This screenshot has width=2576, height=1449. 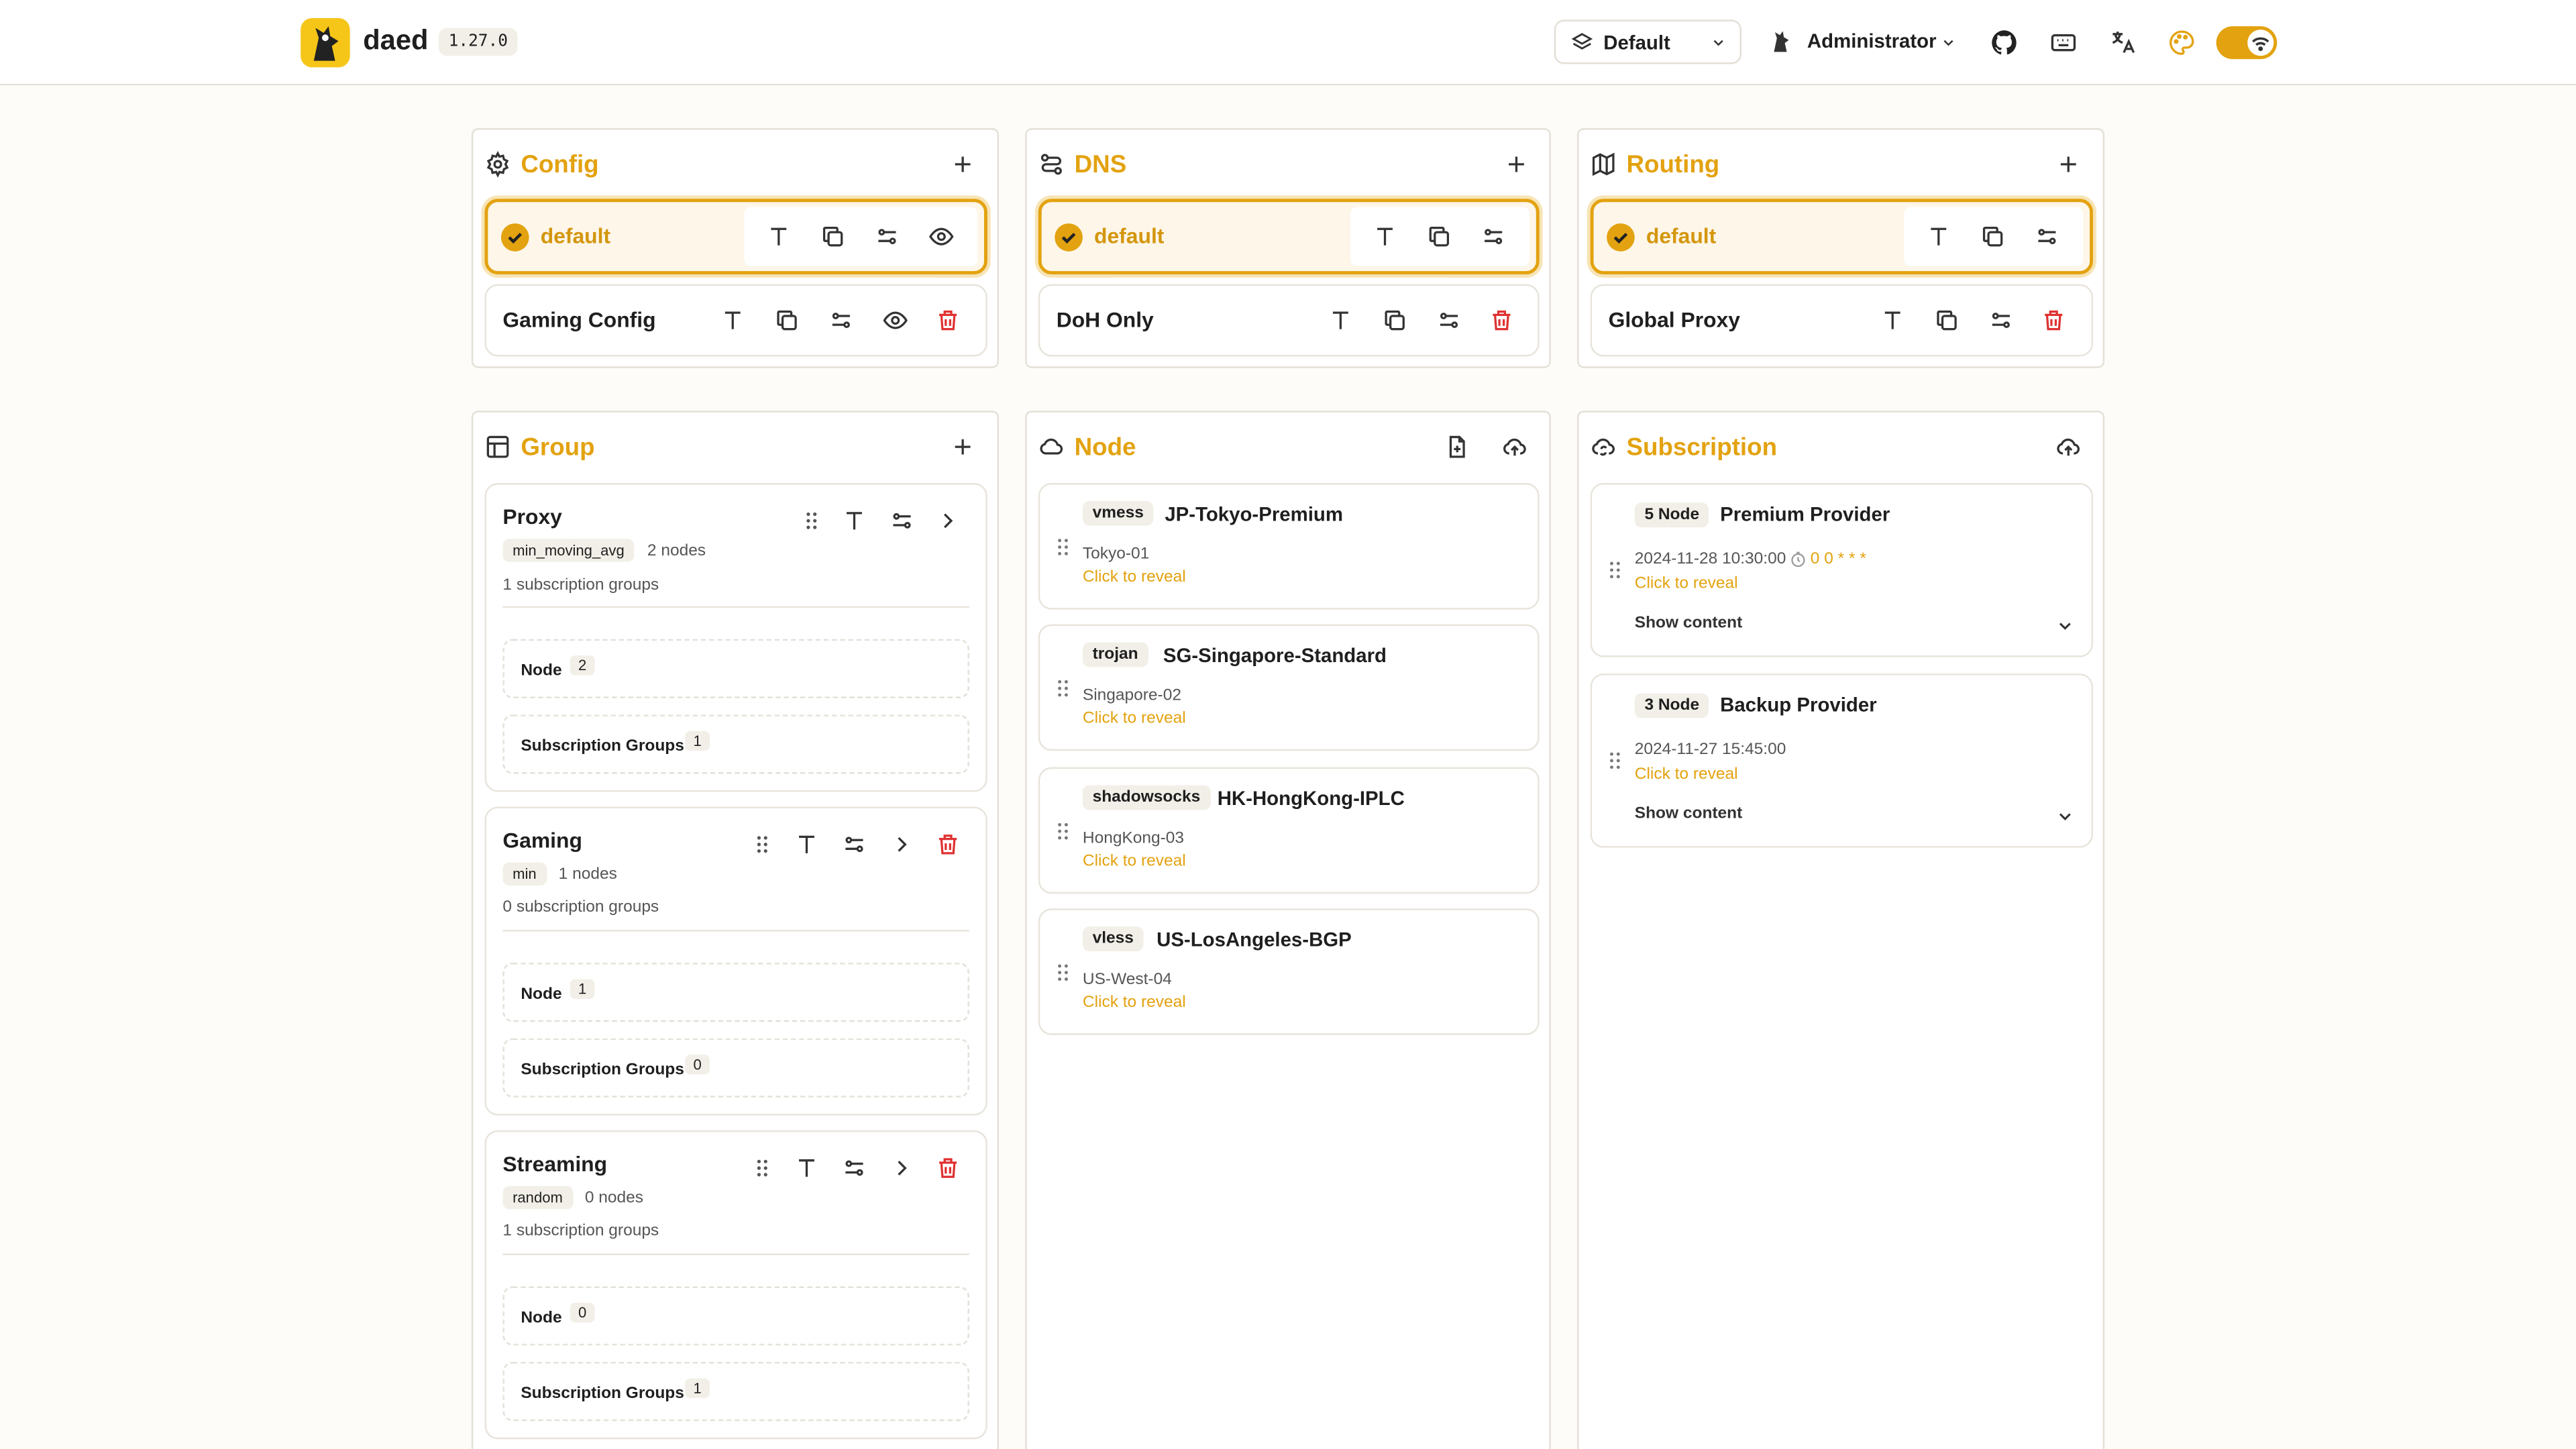 What do you see at coordinates (735, 236) in the screenshot?
I see `config-card-default: default` at bounding box center [735, 236].